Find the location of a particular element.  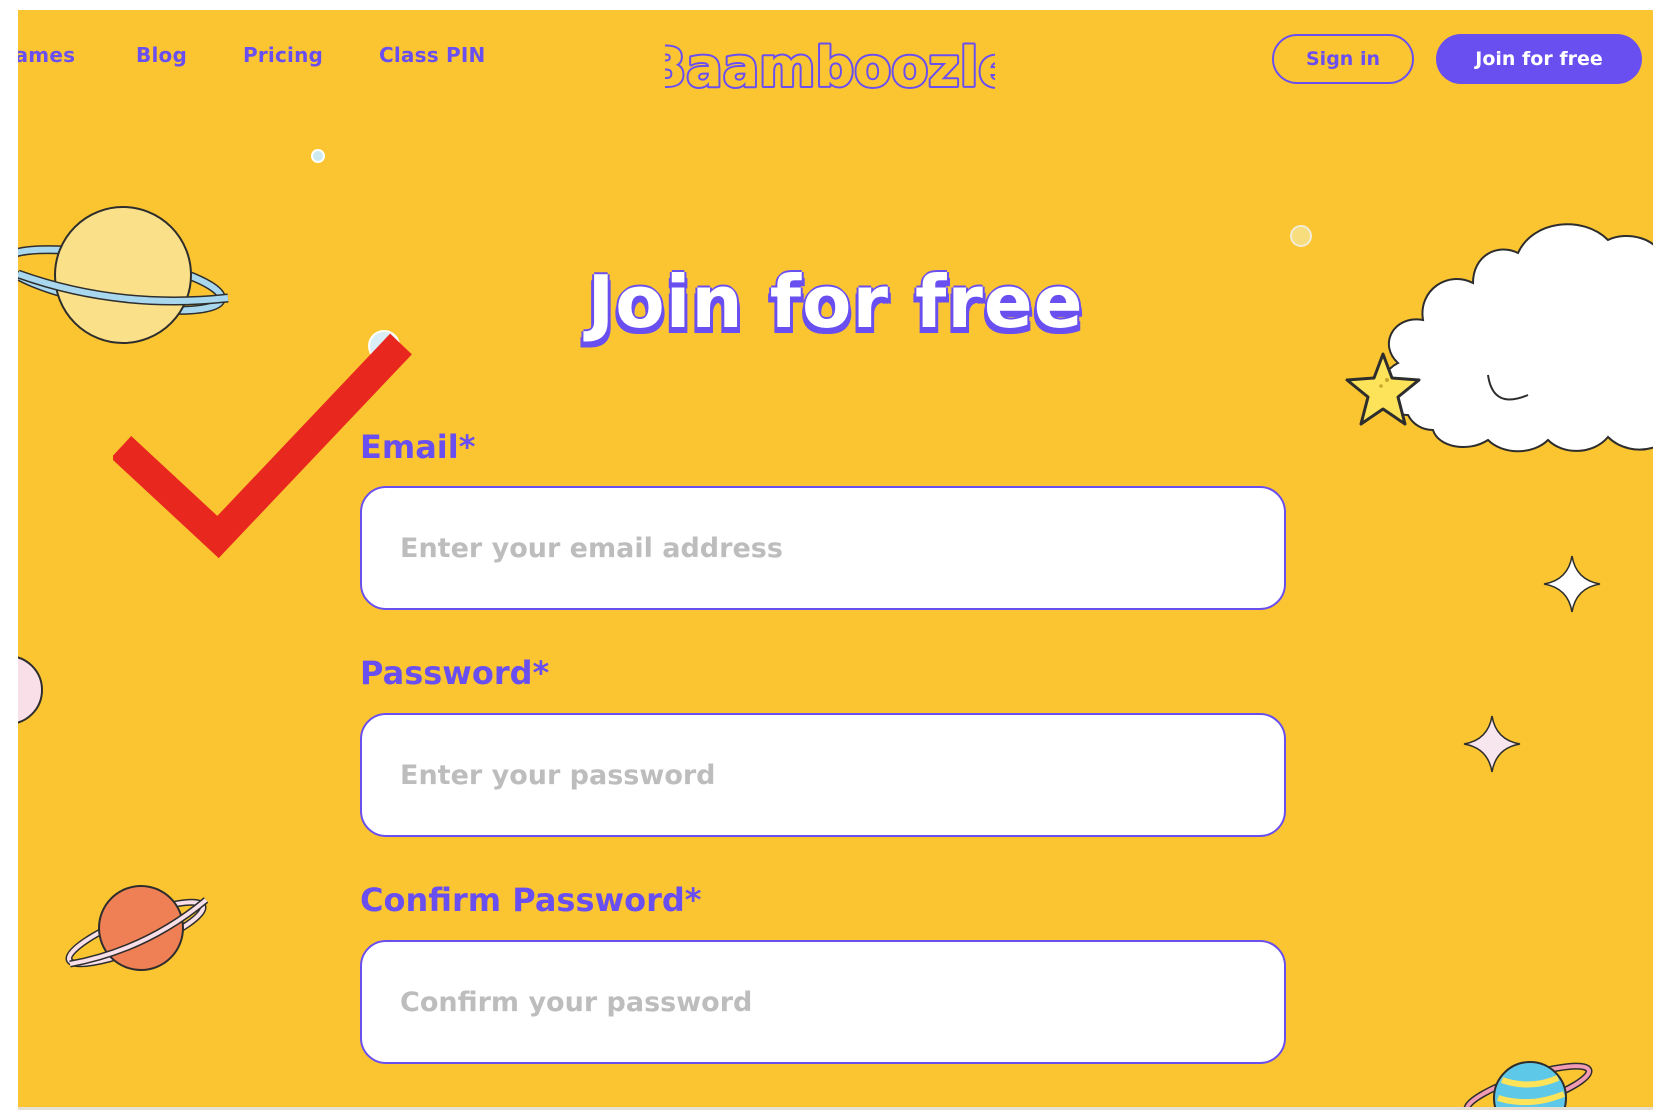

sign-in-button: Sign in is located at coordinates (1343, 59).